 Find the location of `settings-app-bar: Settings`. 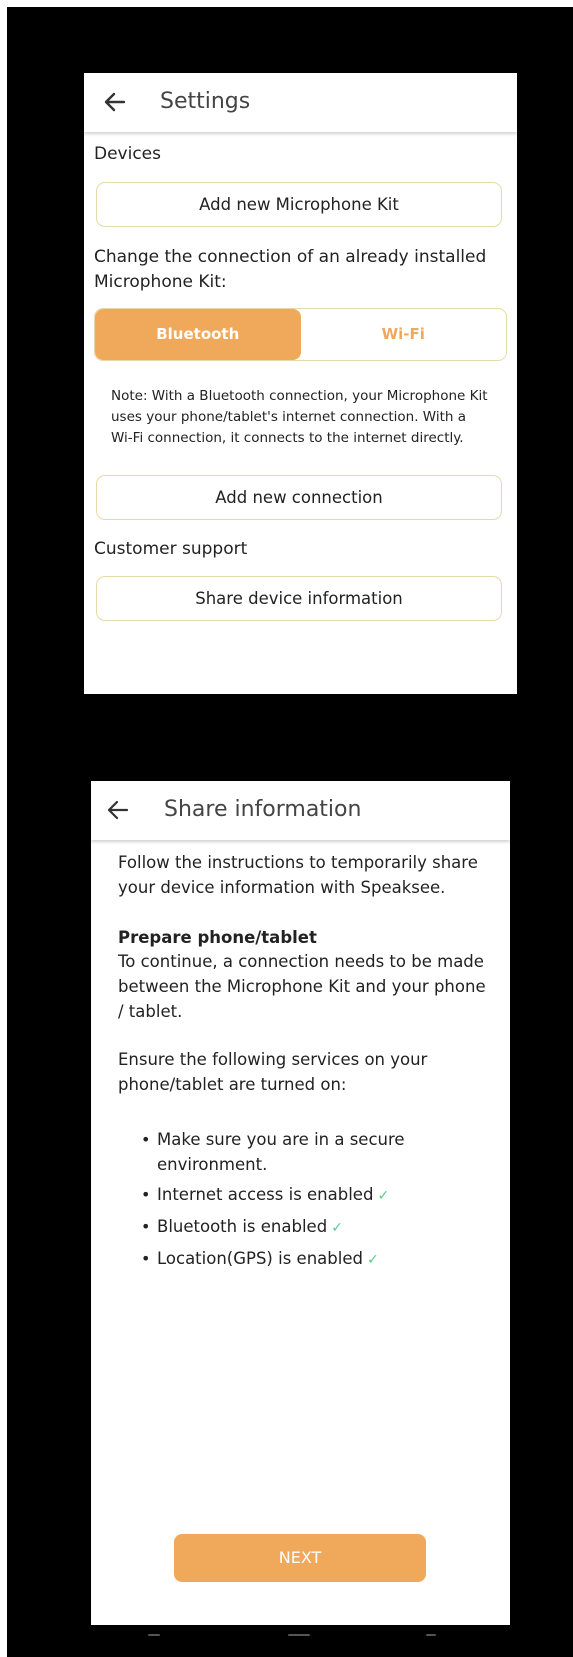

settings-app-bar: Settings is located at coordinates (300, 102).